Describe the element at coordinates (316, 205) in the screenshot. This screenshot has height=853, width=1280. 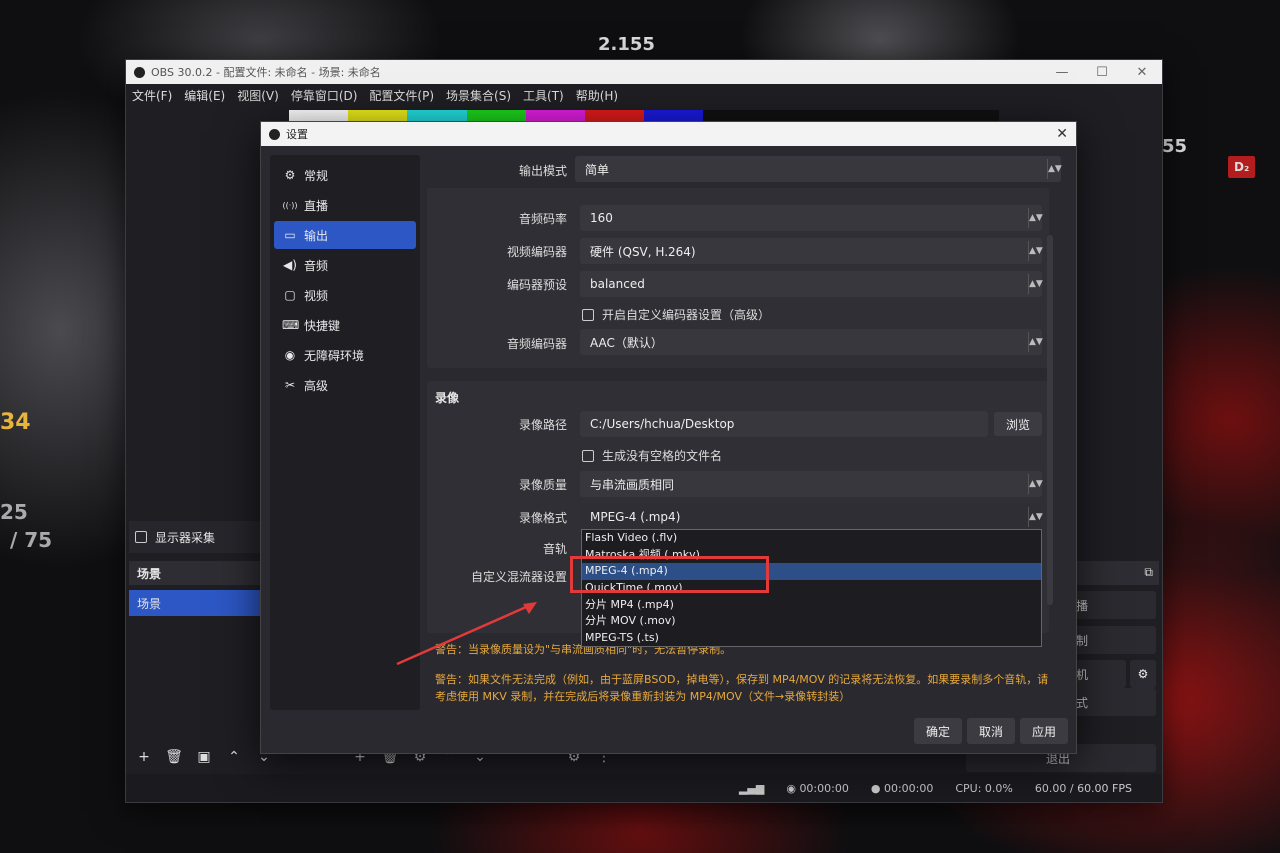
I see `sidebar-item-label: 直播` at that location.